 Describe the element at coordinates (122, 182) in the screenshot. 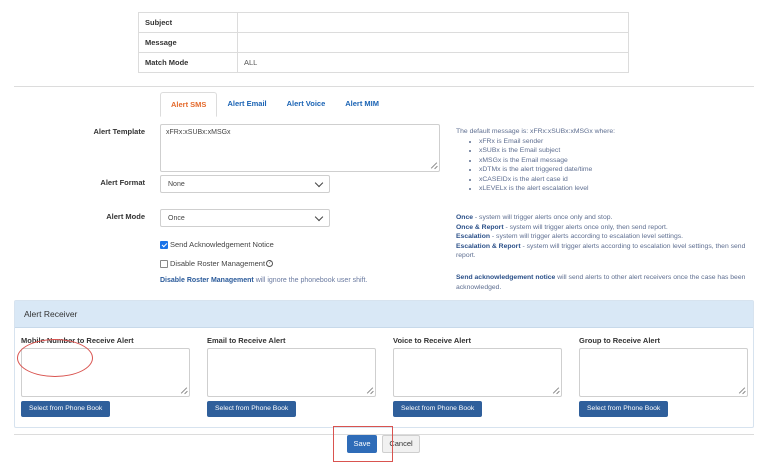

I see `alert-format-label: Alert Format` at that location.